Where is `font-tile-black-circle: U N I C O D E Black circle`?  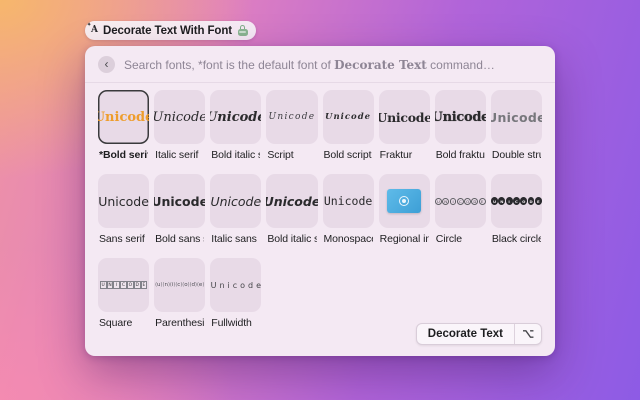 font-tile-black-circle: U N I C O D E Black circle is located at coordinates (516, 216).